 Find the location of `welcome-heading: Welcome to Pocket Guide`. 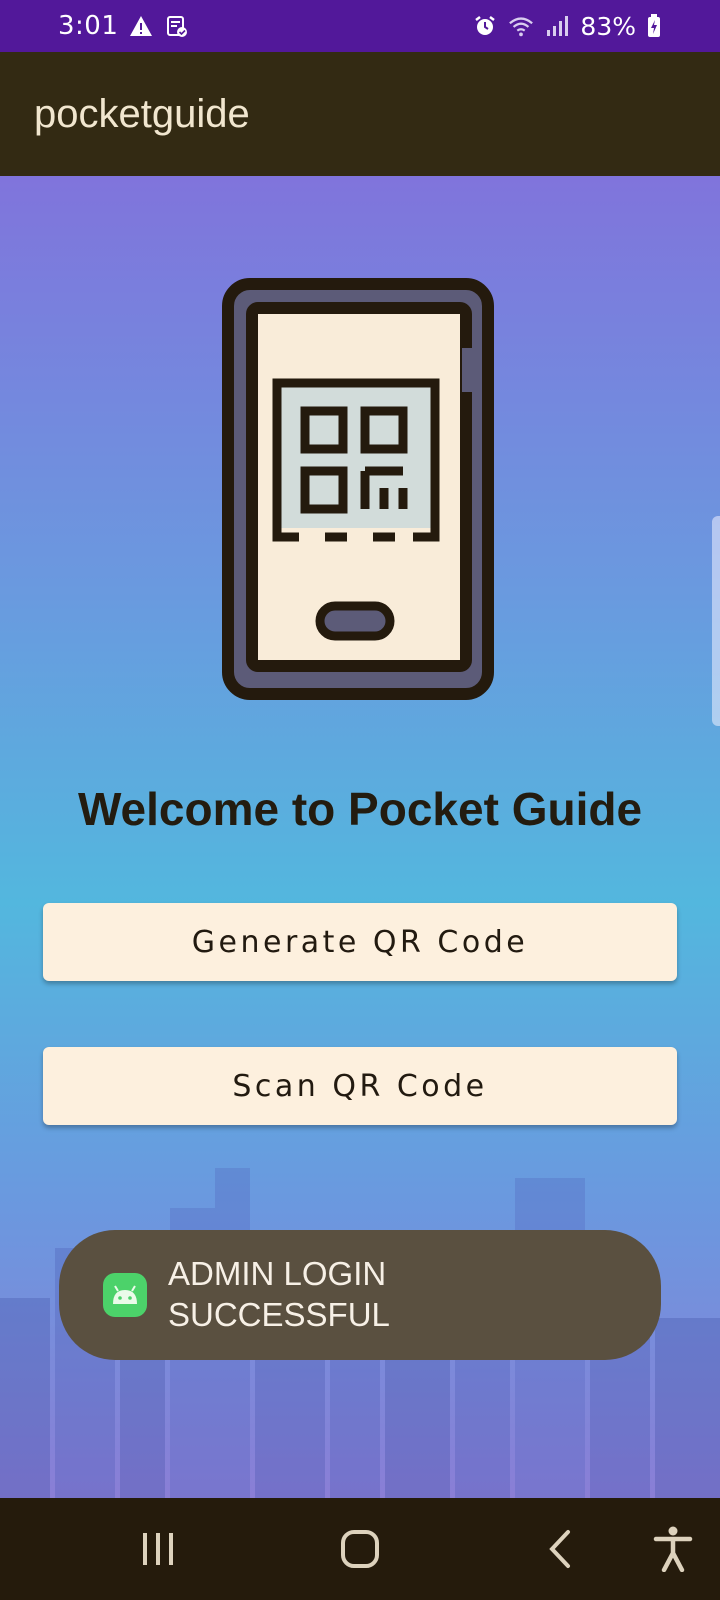

welcome-heading: Welcome to Pocket Guide is located at coordinates (360, 809).